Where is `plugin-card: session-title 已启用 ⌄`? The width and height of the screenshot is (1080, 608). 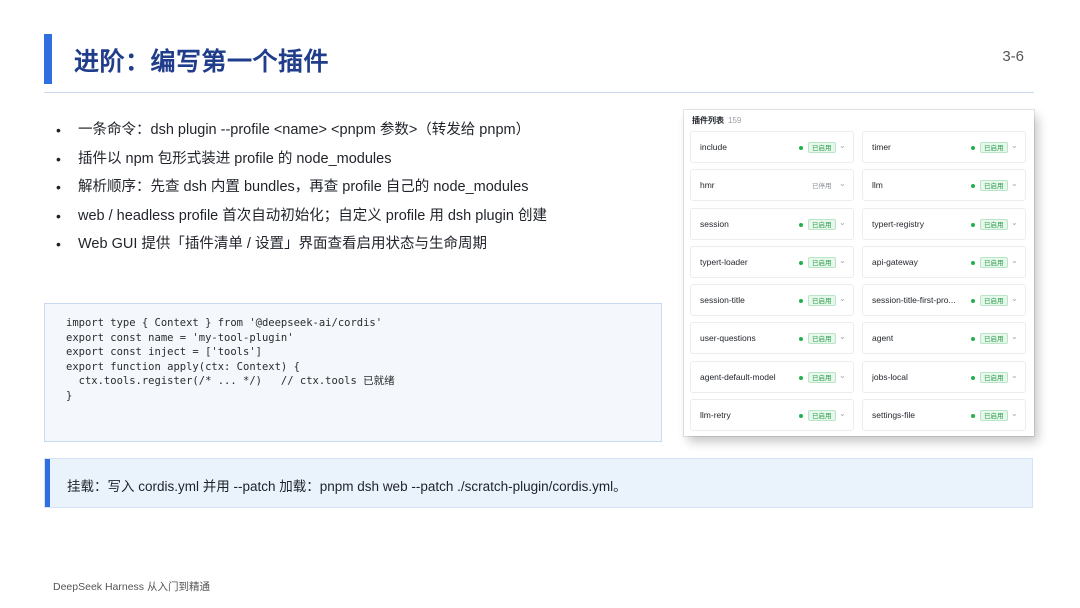 plugin-card: session-title 已启用 ⌄ is located at coordinates (772, 300).